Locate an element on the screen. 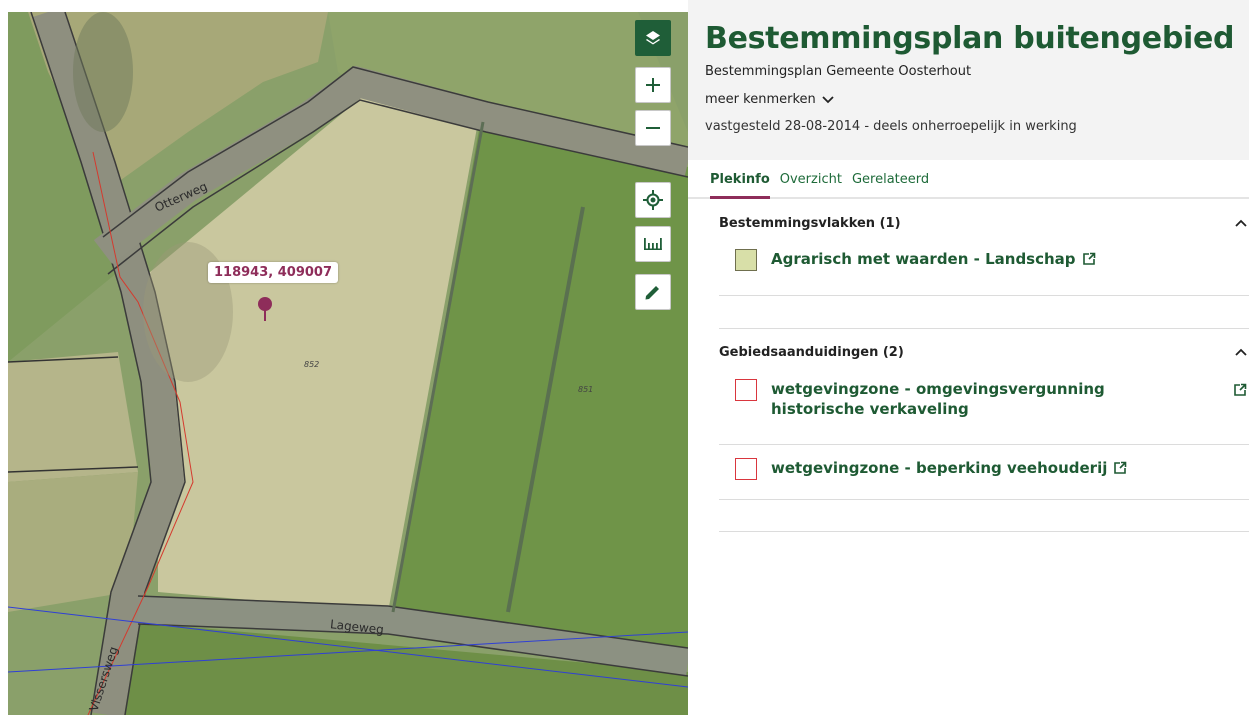  plan-subtitle: Bestemmingsplan Gemeente Oosterhout is located at coordinates (838, 71).